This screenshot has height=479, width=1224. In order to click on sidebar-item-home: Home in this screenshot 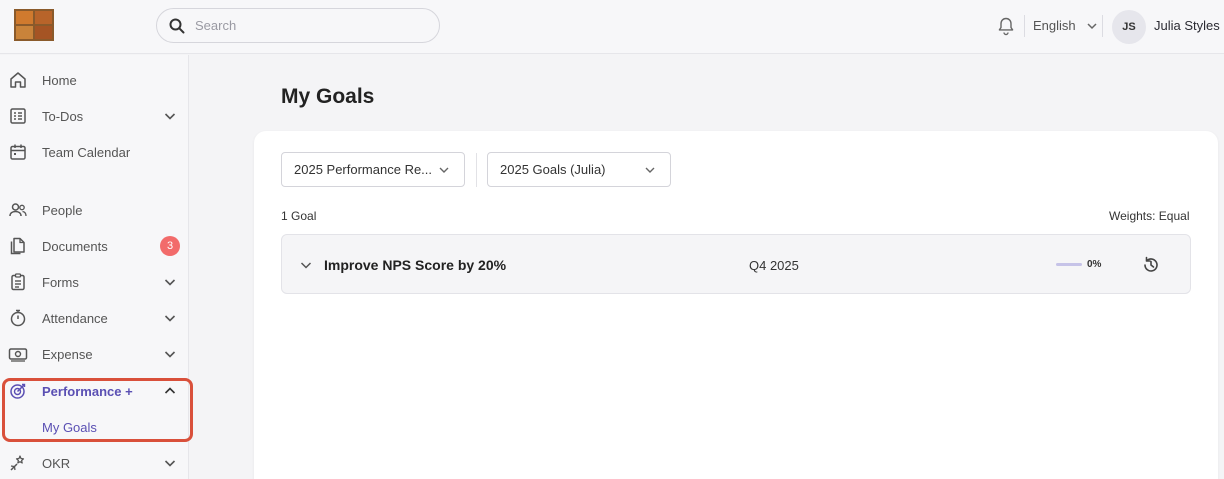, I will do `click(94, 80)`.